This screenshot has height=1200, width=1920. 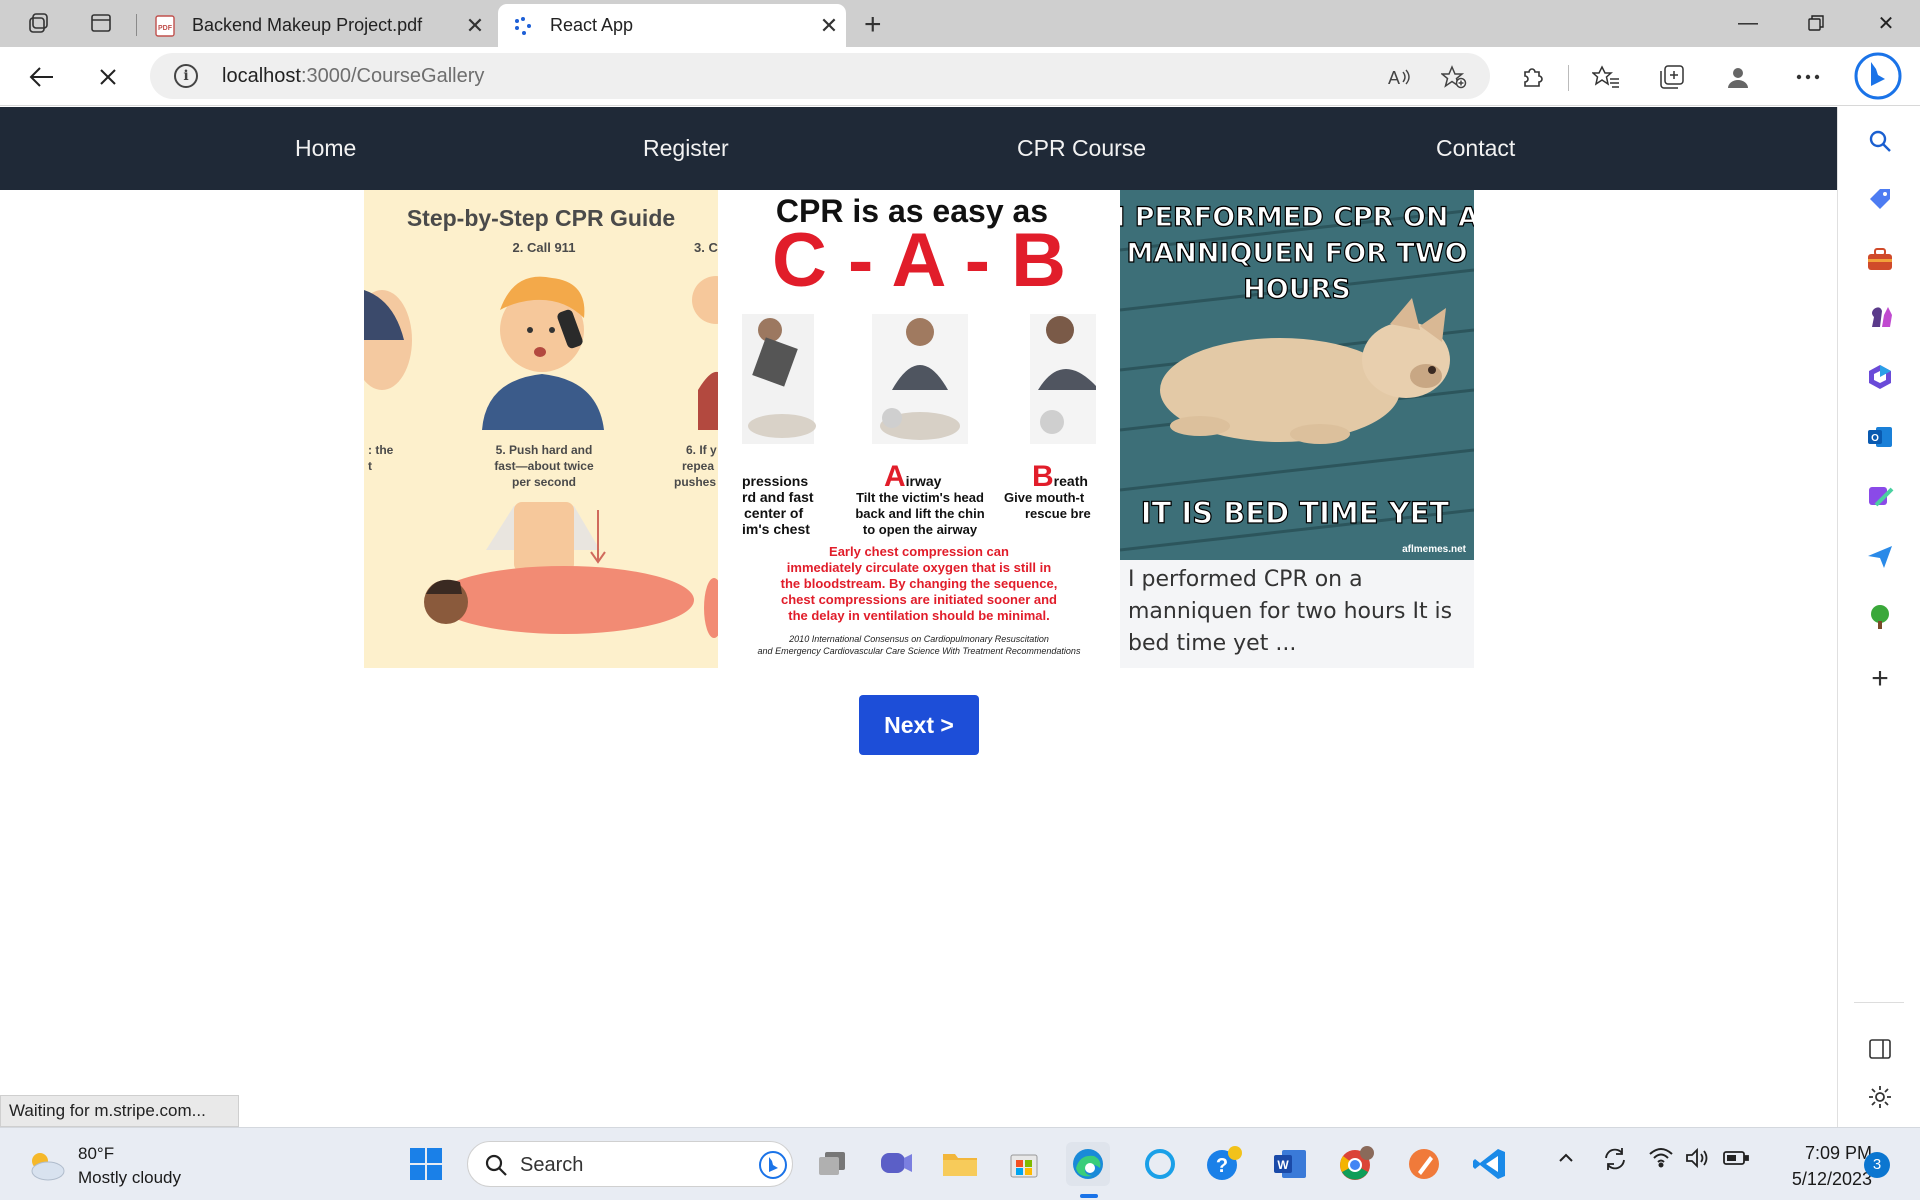 What do you see at coordinates (1838, 1153) in the screenshot?
I see `clock-time: 7:09 PM` at bounding box center [1838, 1153].